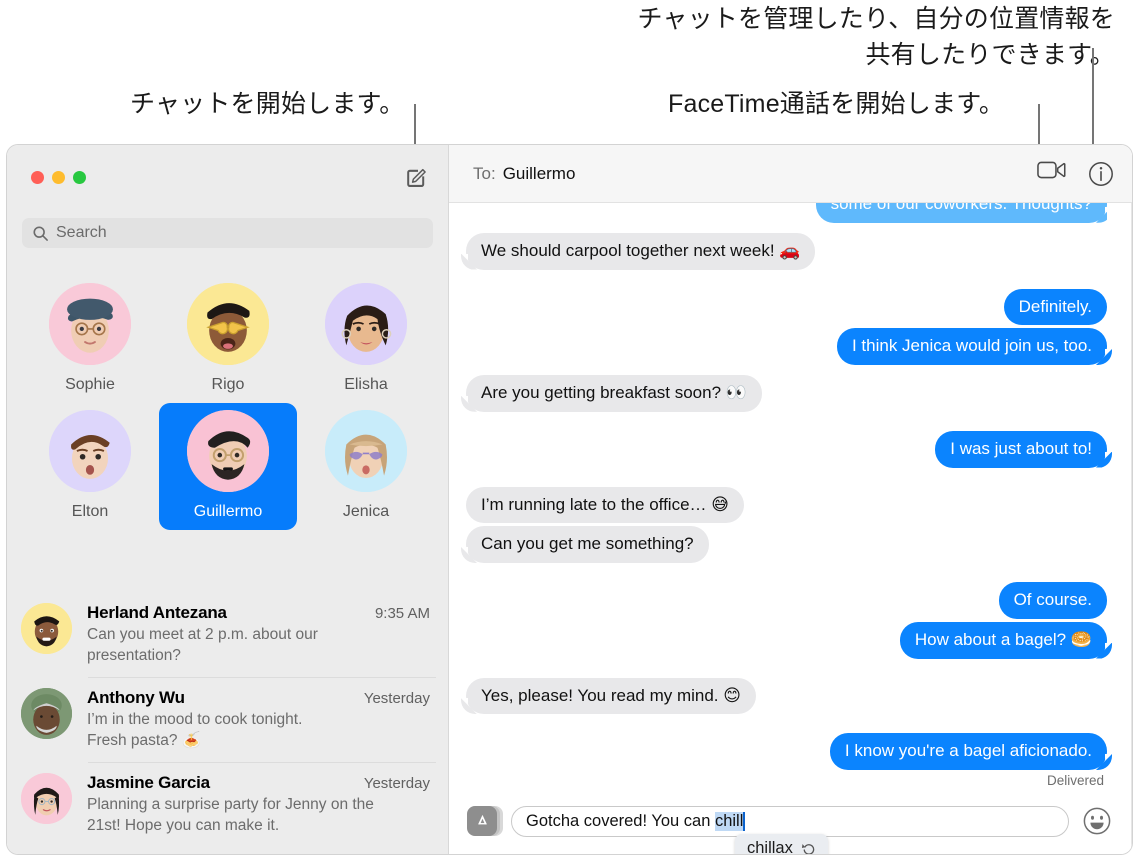 This screenshot has height=857, width=1133. Describe the element at coordinates (228, 384) in the screenshot. I see `pinned-contact-label: Rigo` at that location.